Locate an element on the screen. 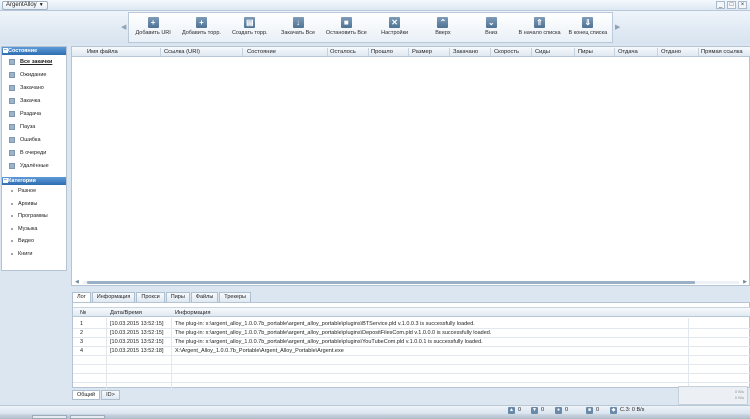 This screenshot has height=419, width=750. column-header-peers: Пиры is located at coordinates (585, 52).